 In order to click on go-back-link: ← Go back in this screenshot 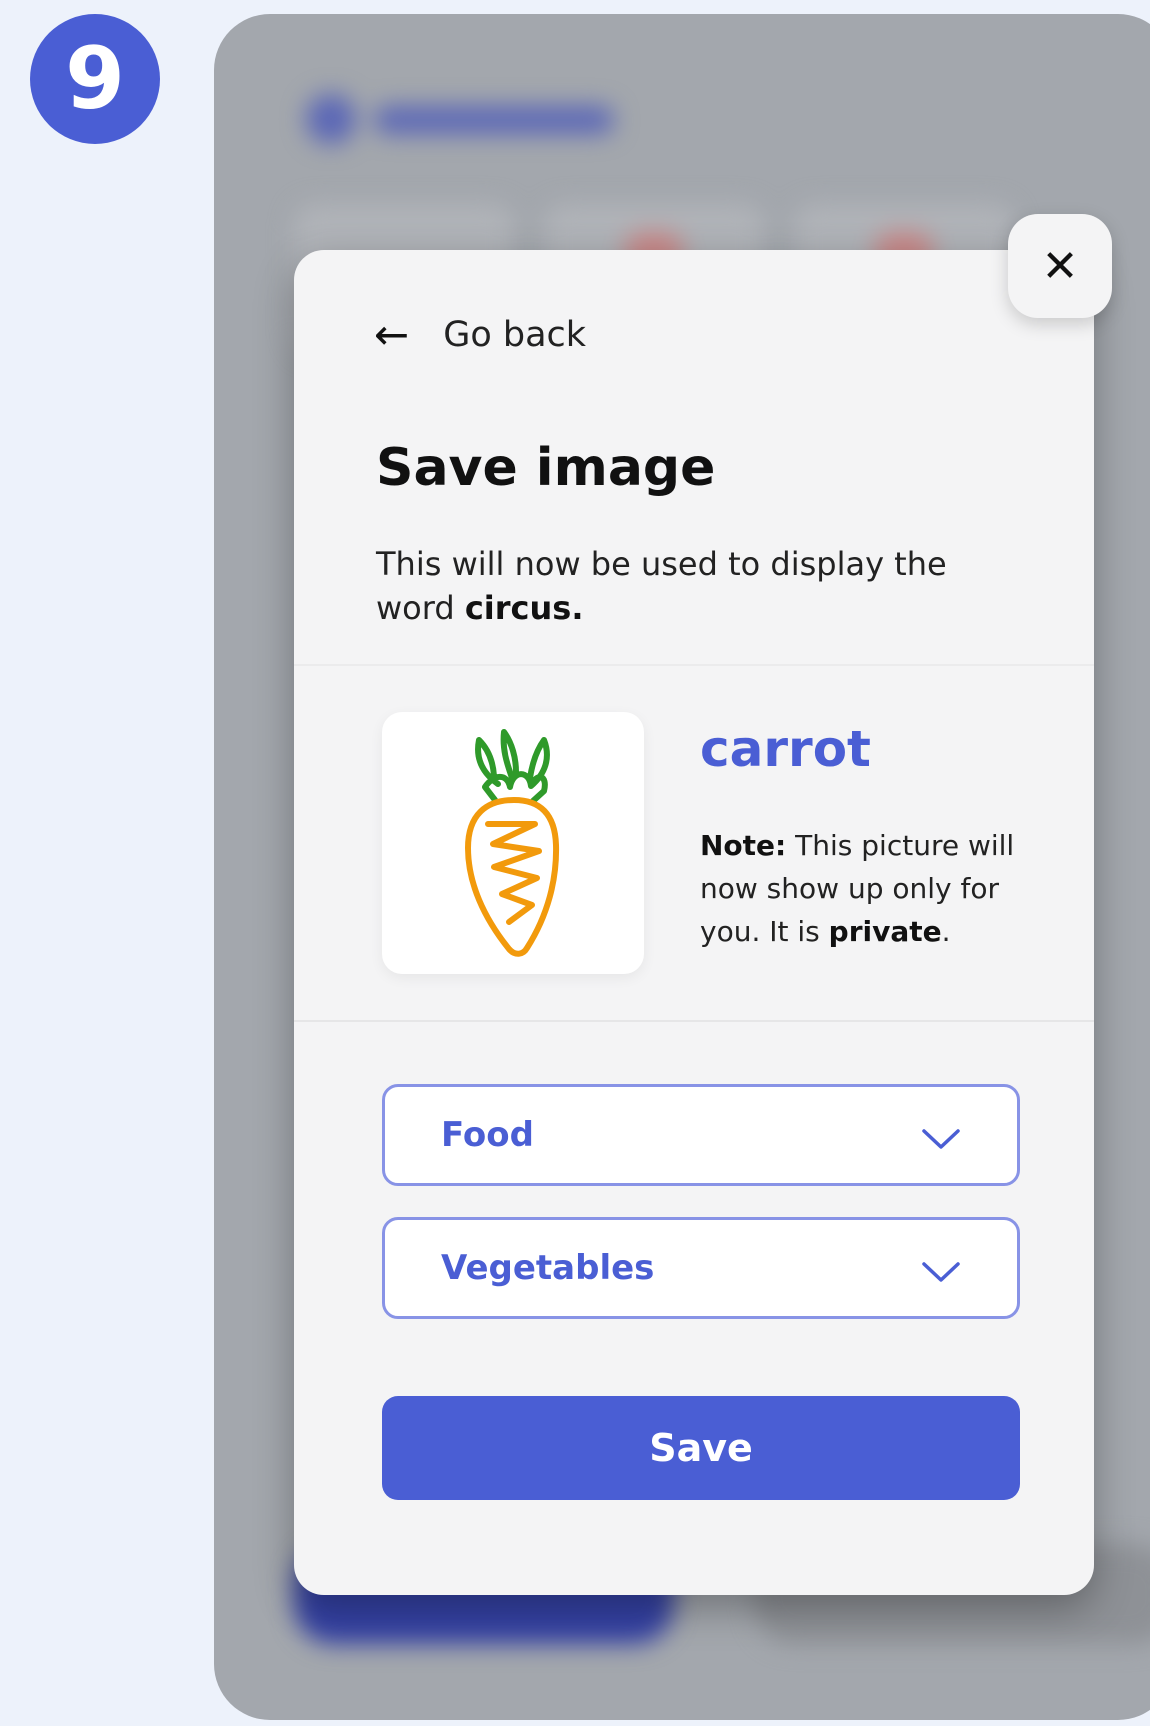, I will do `click(480, 335)`.